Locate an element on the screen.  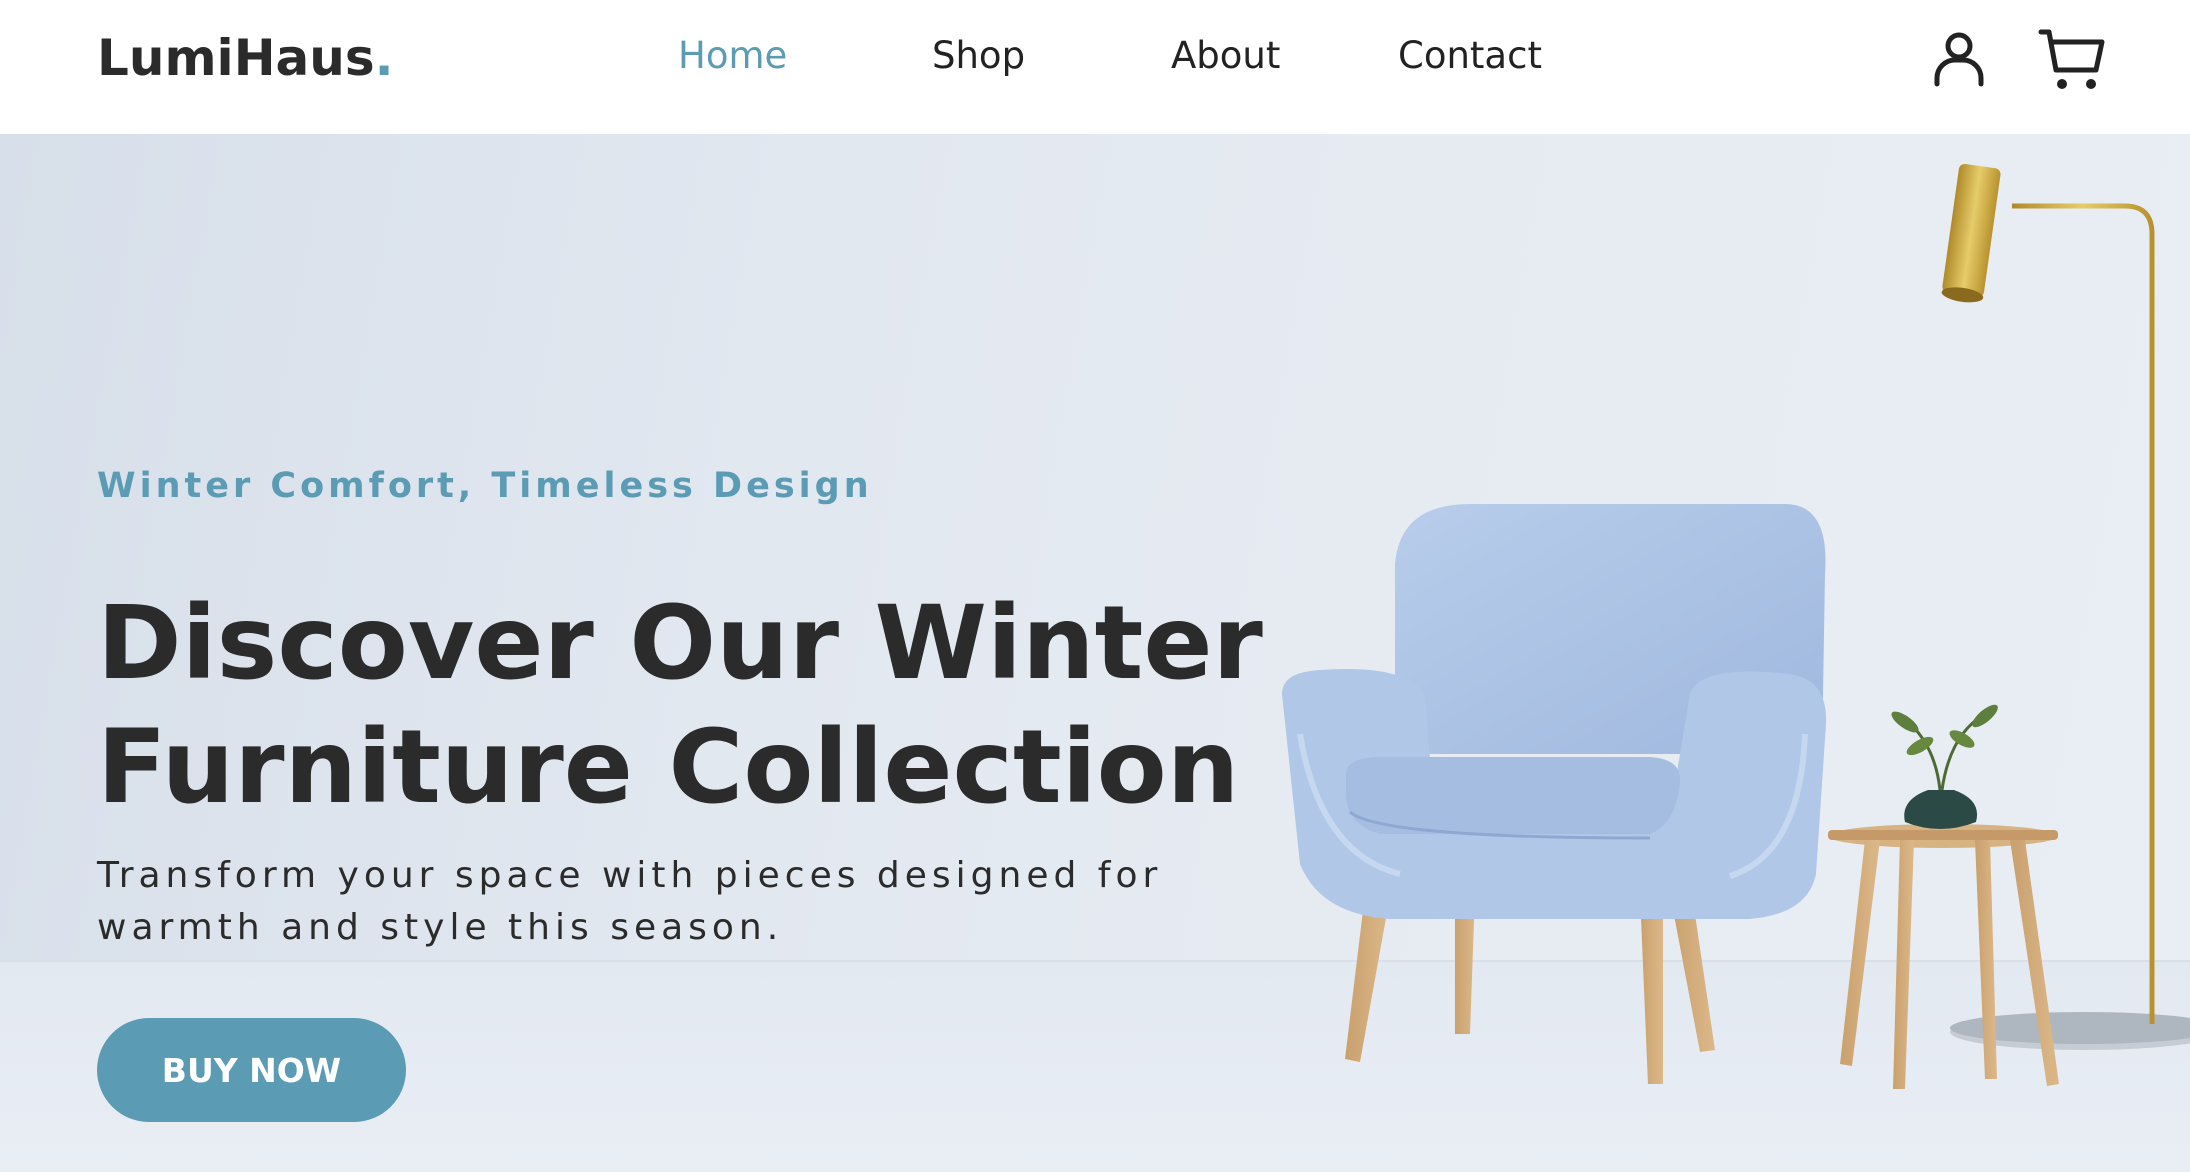
nav-about: About is located at coordinates (1225, 56).